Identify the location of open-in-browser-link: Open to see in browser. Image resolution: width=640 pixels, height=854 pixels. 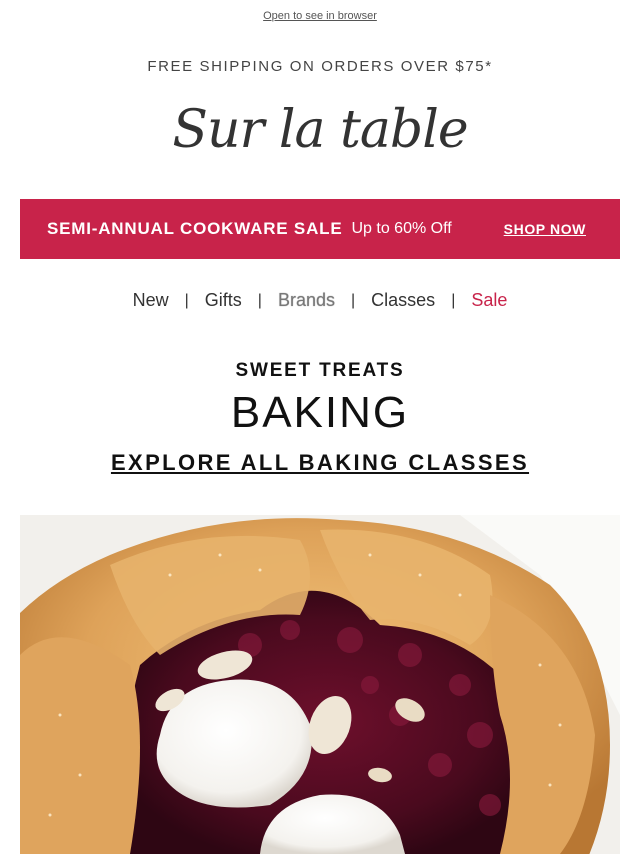
(320, 16).